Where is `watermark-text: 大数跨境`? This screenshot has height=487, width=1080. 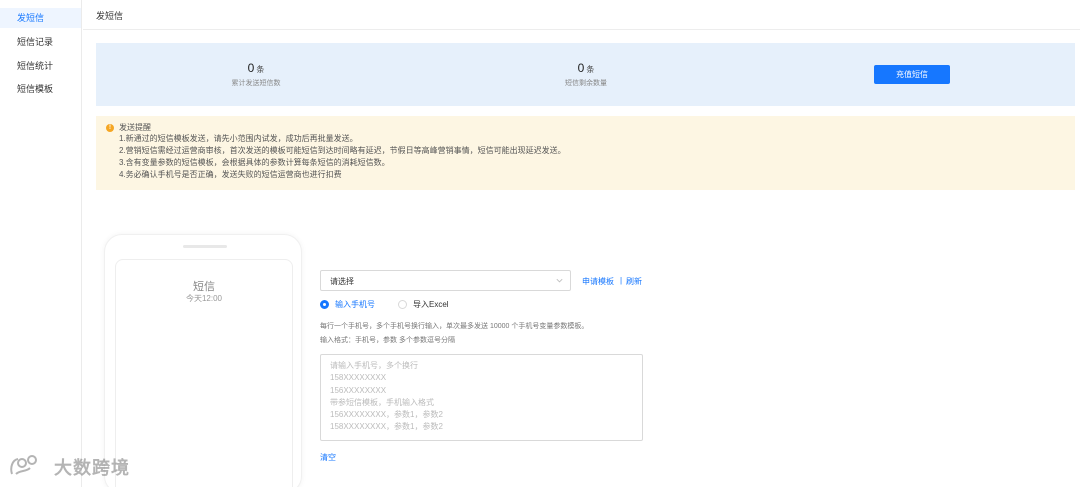
watermark-text: 大数跨境 is located at coordinates (92, 468).